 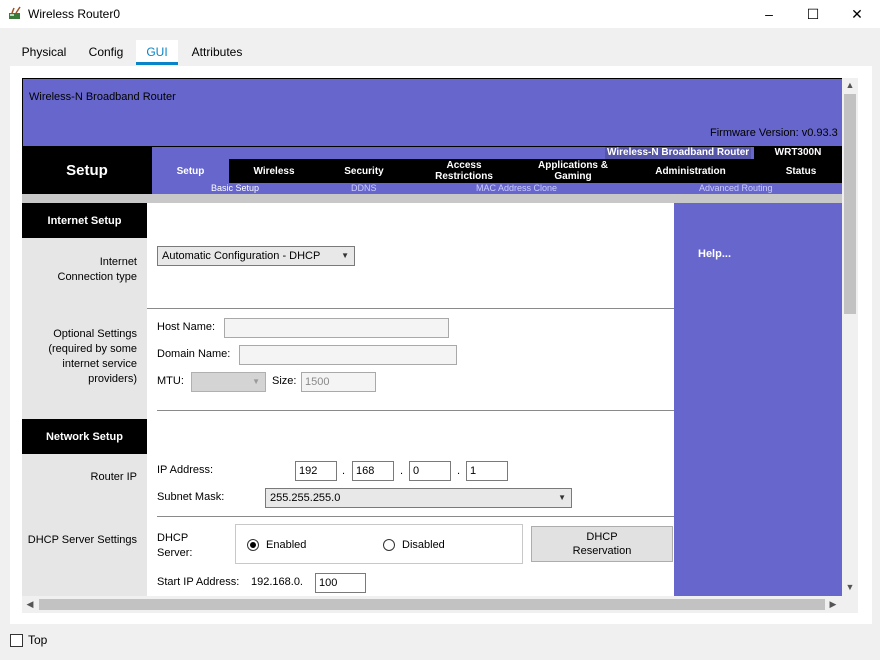 What do you see at coordinates (198, 582) in the screenshot?
I see `start-ip-label: Start IP Address:` at bounding box center [198, 582].